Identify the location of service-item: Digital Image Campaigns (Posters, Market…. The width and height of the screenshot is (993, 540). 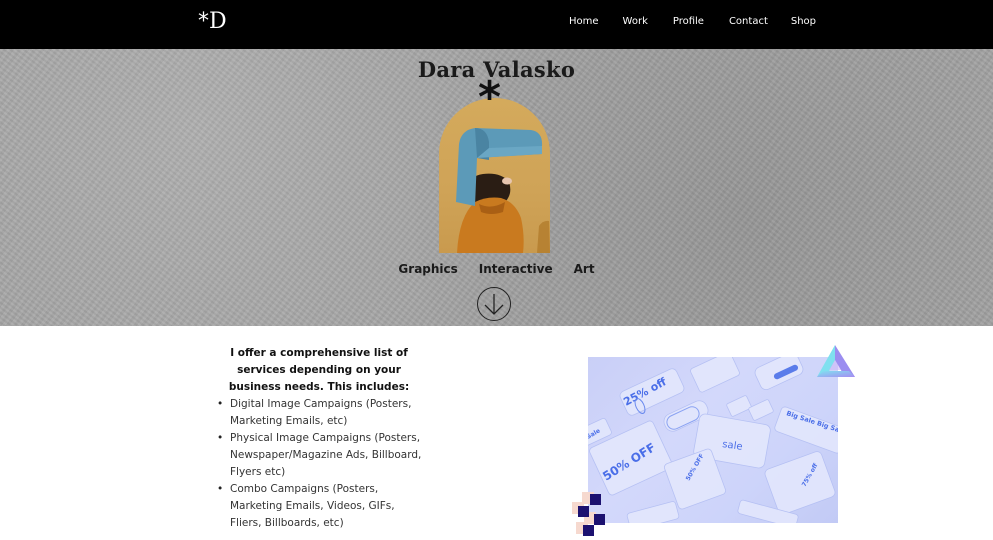
(319, 413).